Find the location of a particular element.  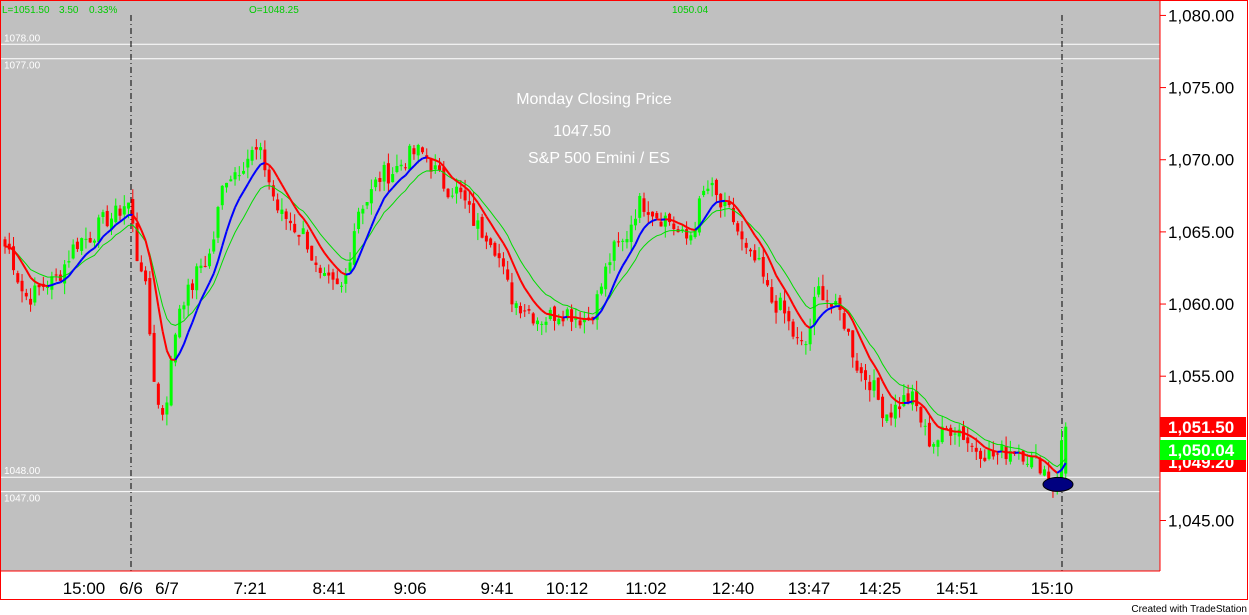

x-tick-label: 7:21 is located at coordinates (249, 588).